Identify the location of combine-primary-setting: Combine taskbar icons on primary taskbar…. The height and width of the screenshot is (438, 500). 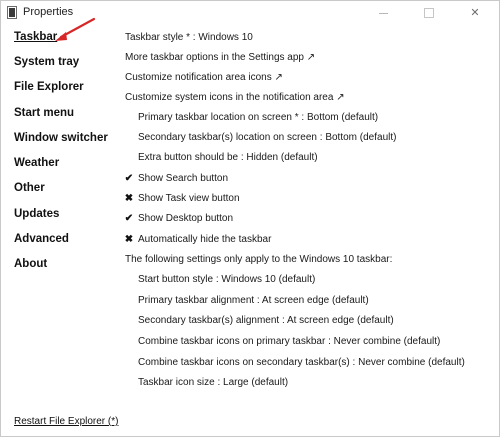
(289, 341).